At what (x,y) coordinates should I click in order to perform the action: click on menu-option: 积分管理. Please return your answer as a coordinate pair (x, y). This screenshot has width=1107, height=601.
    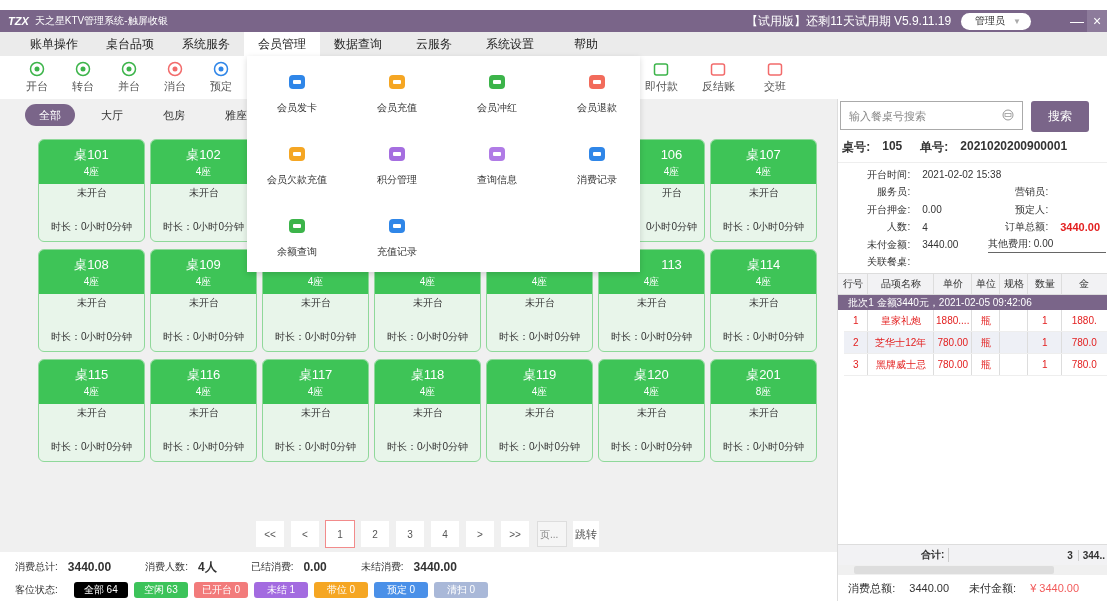
    Looking at the image, I should click on (397, 166).